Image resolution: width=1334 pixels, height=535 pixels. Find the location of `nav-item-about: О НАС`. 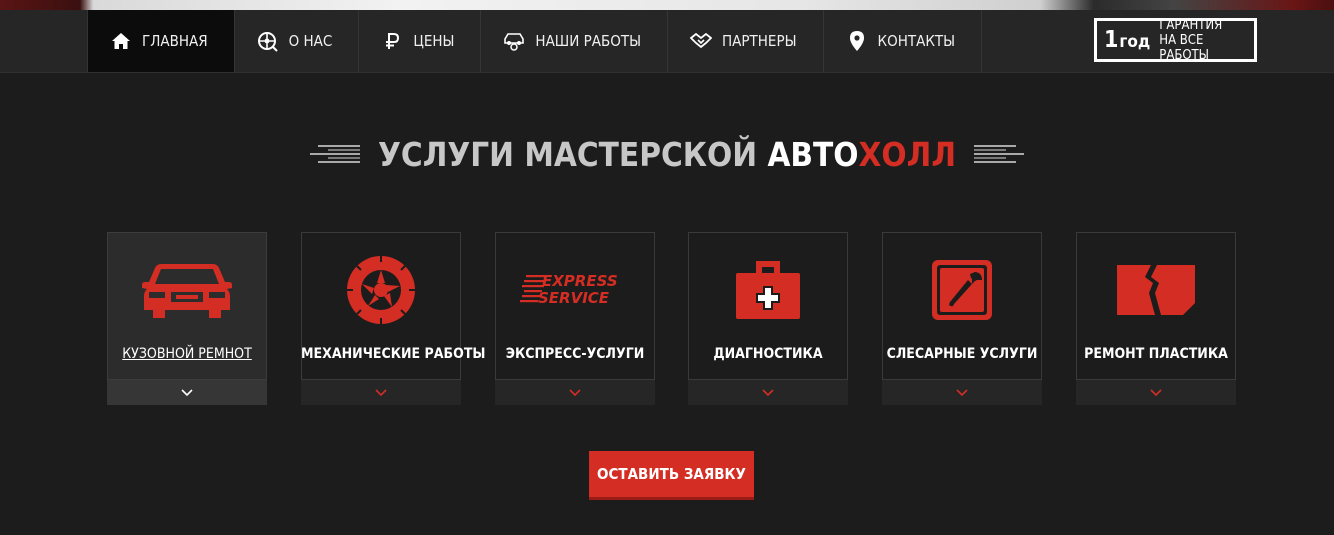

nav-item-about: О НАС is located at coordinates (297, 41).